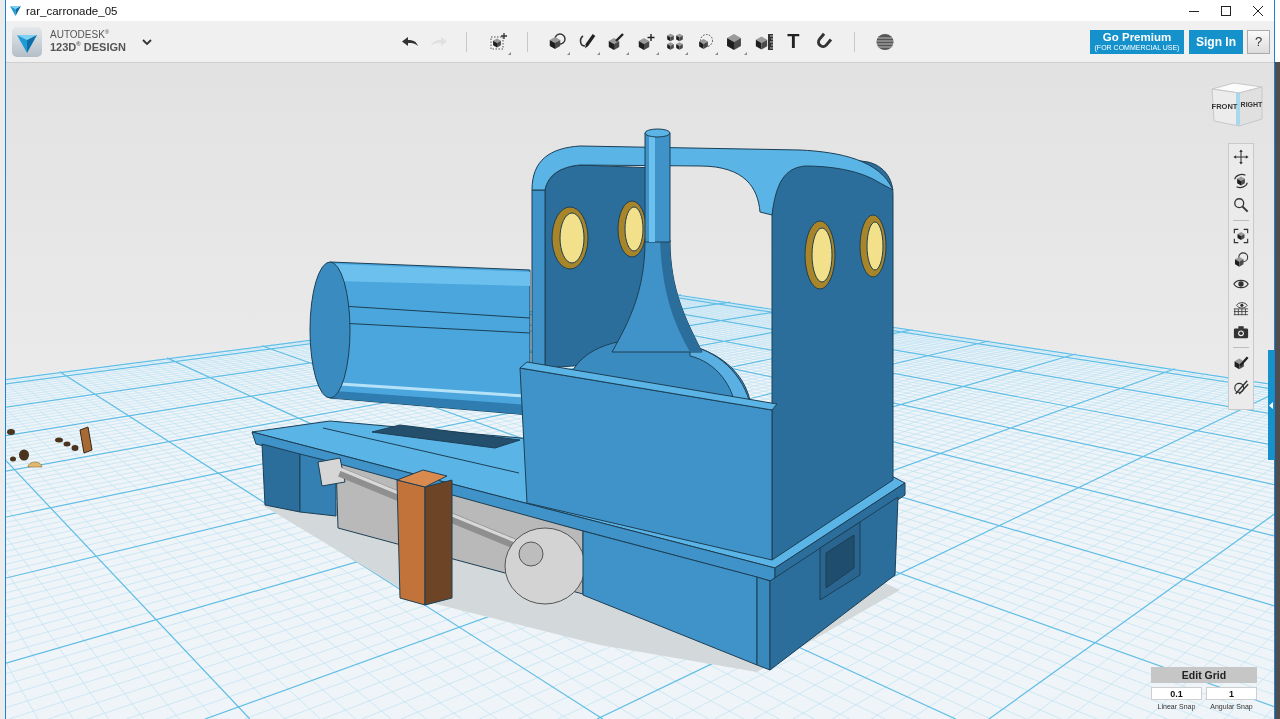 The image size is (1280, 719). I want to click on help-button: ?, so click(1258, 41).